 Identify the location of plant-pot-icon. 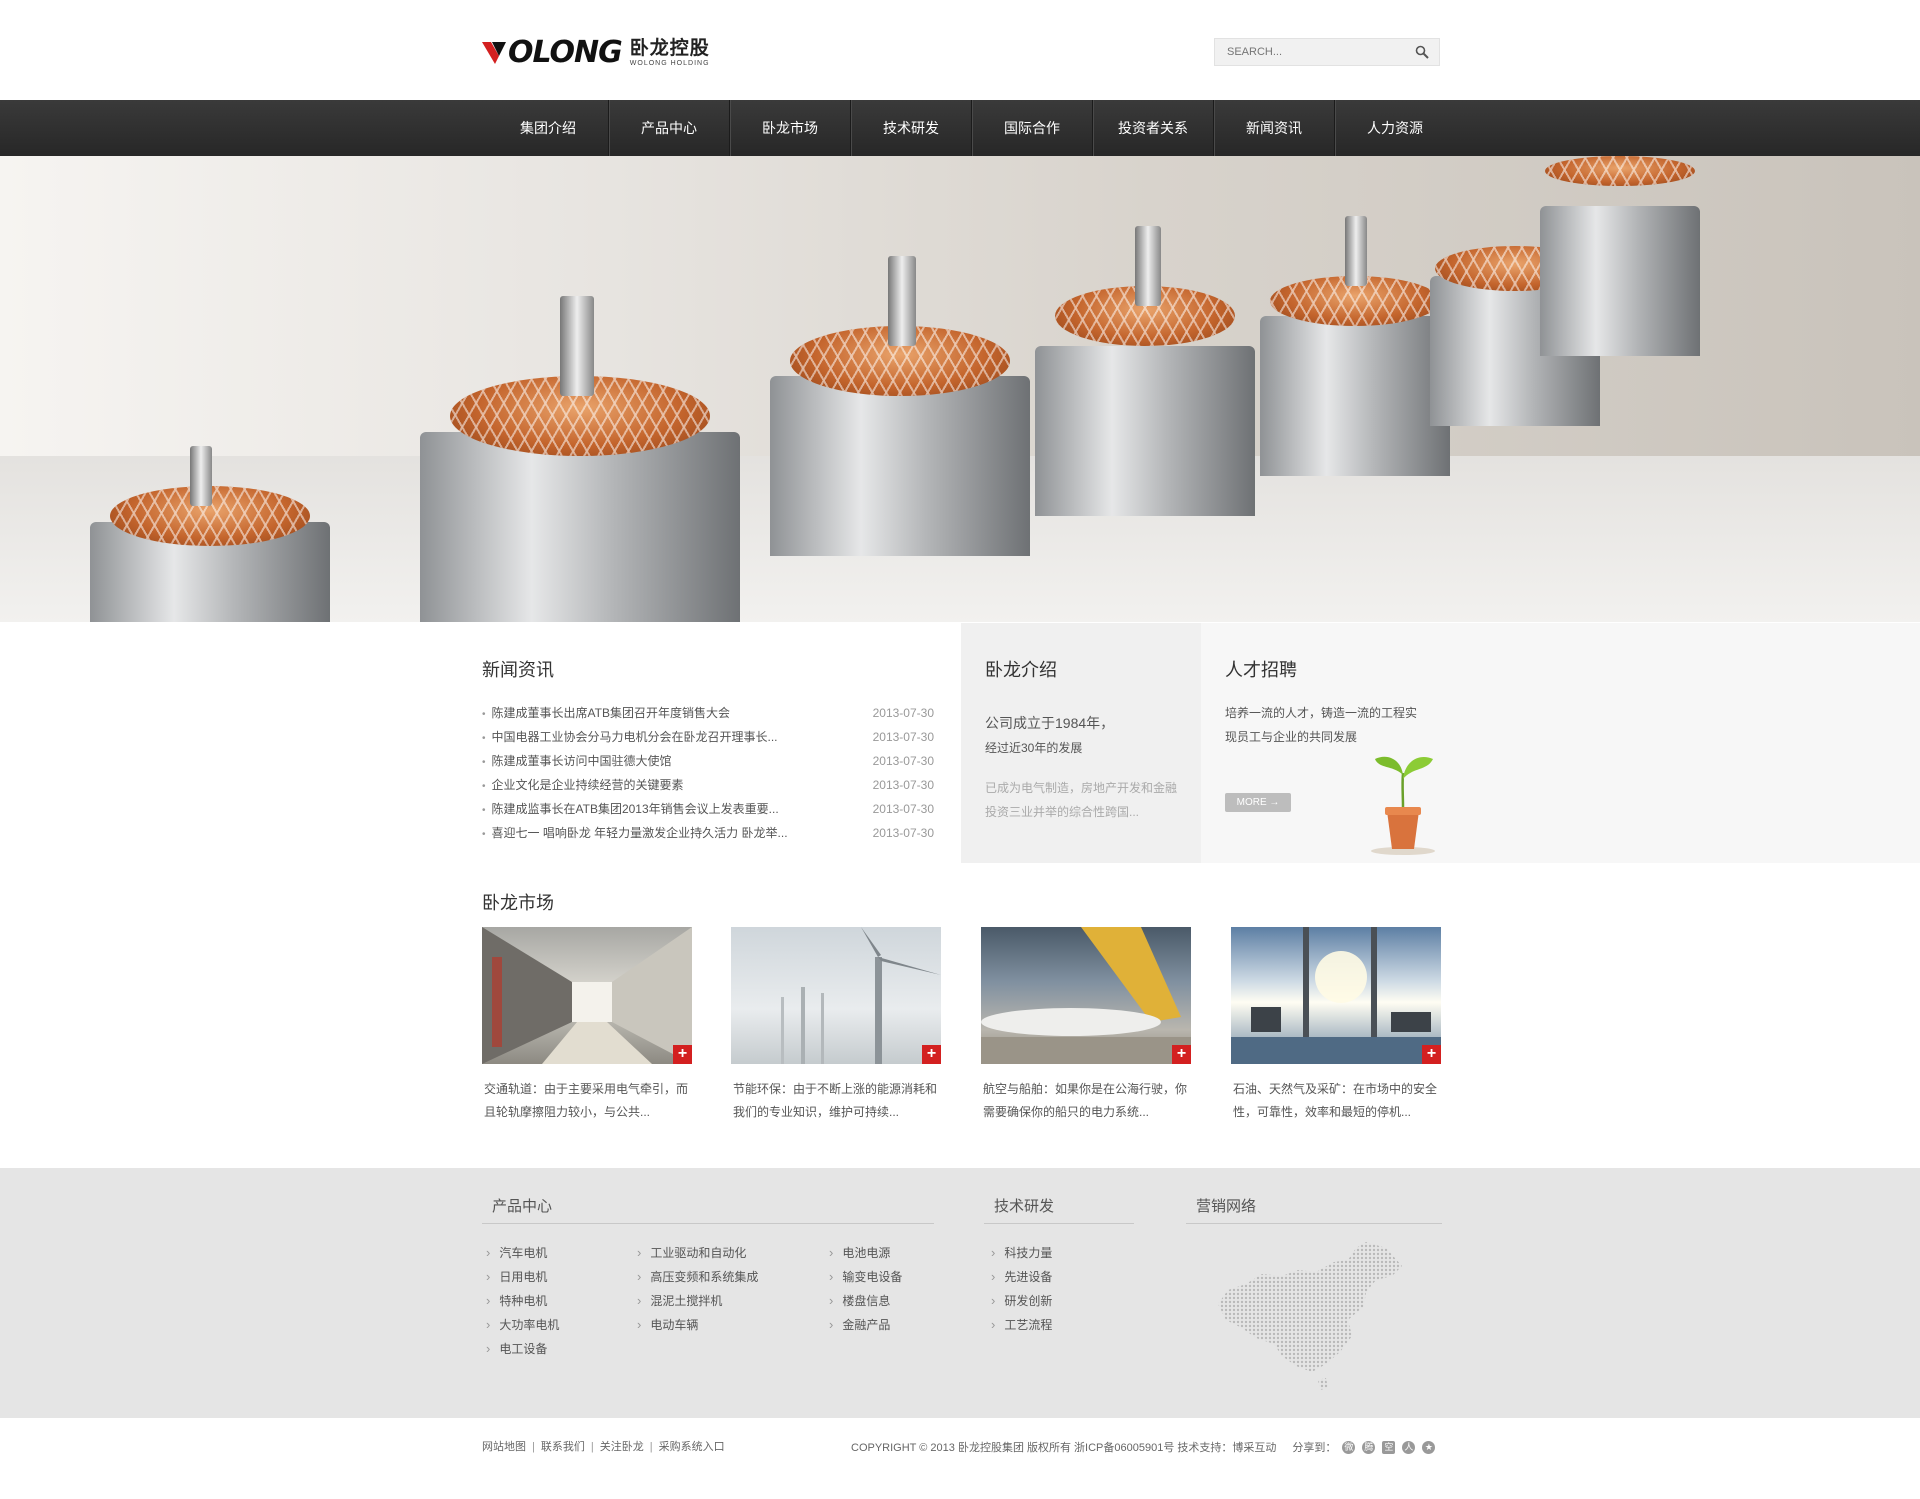
(1403, 805).